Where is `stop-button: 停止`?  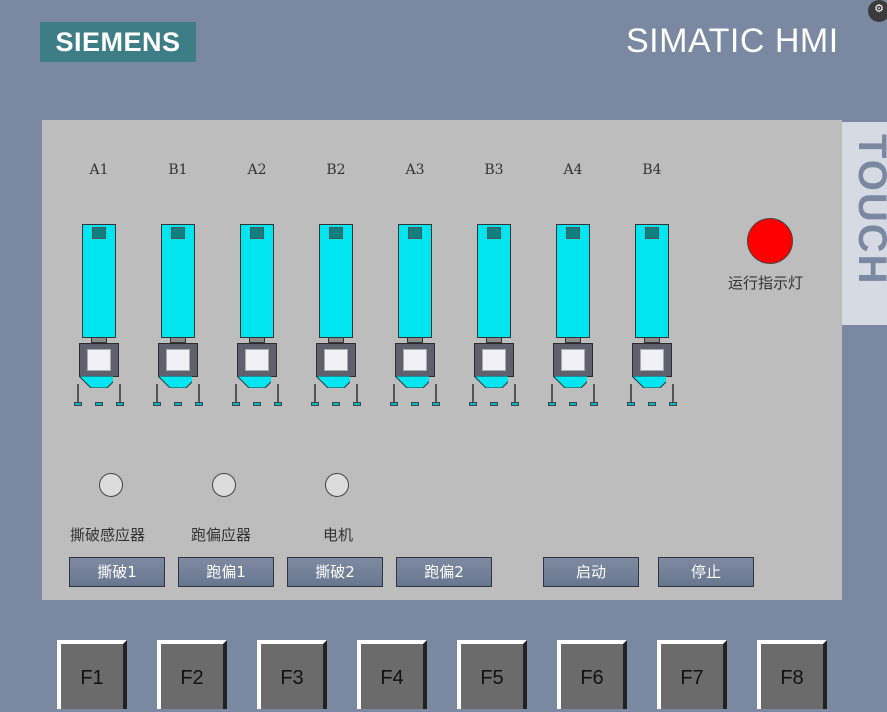
stop-button: 停止 is located at coordinates (706, 572).